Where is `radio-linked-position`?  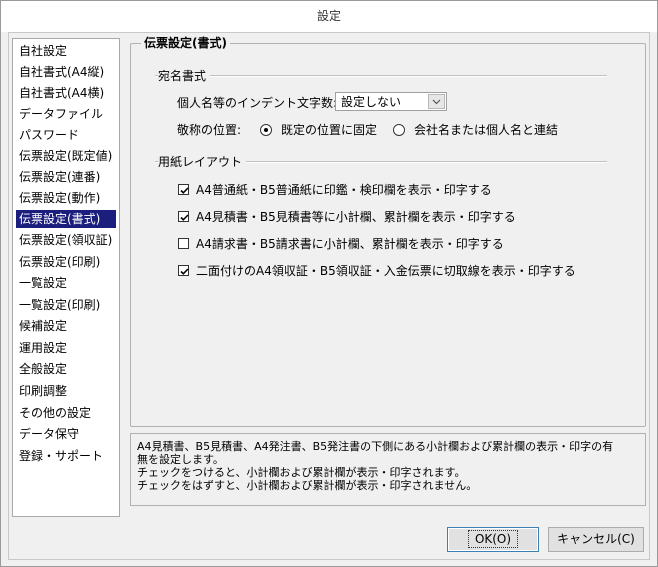
radio-linked-position is located at coordinates (399, 130).